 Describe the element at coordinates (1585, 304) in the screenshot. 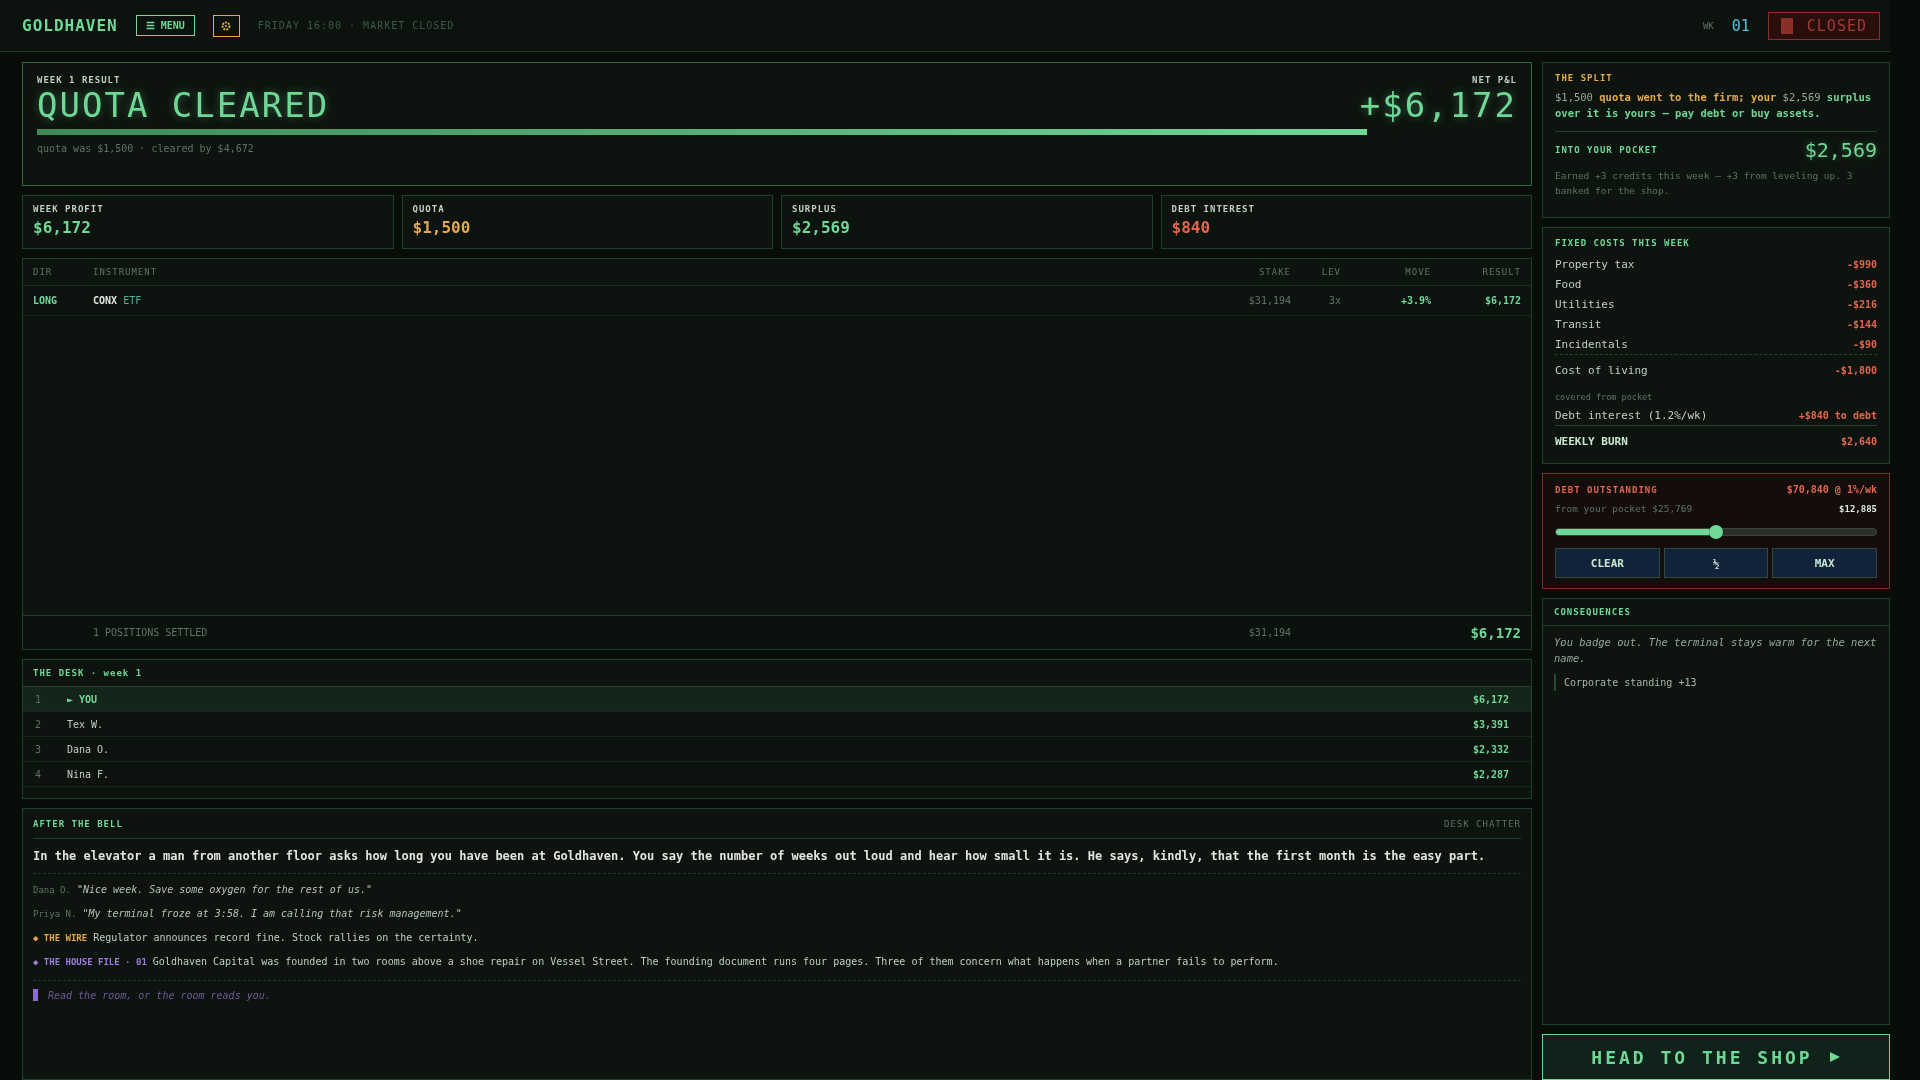

I see `cost-label: Utilities` at that location.